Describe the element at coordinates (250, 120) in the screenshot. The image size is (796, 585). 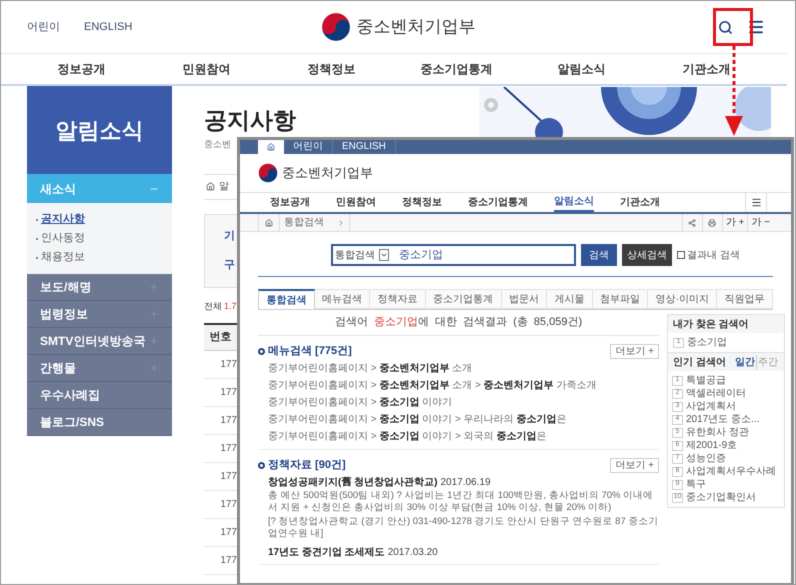
I see `page-title: 공지사항` at that location.